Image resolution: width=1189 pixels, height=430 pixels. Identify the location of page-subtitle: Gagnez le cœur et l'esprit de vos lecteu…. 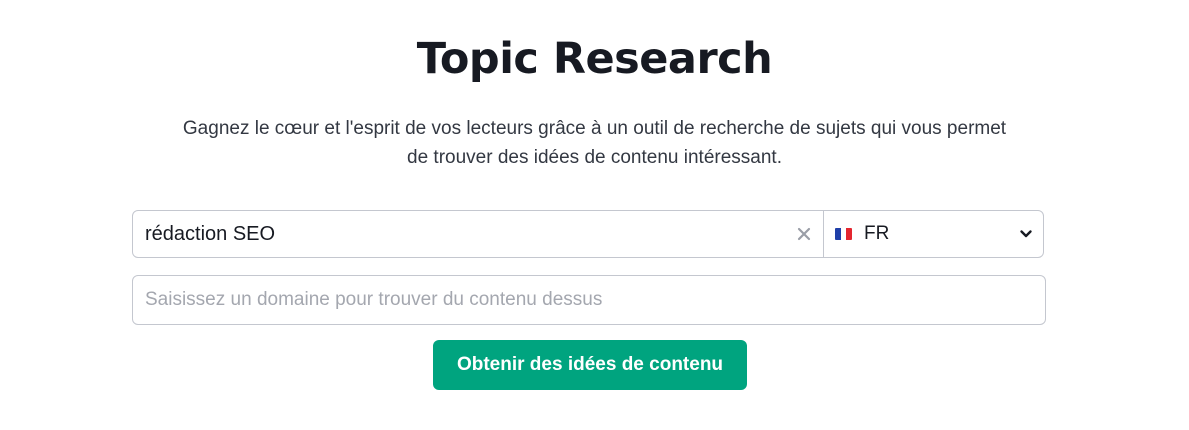
(594, 143).